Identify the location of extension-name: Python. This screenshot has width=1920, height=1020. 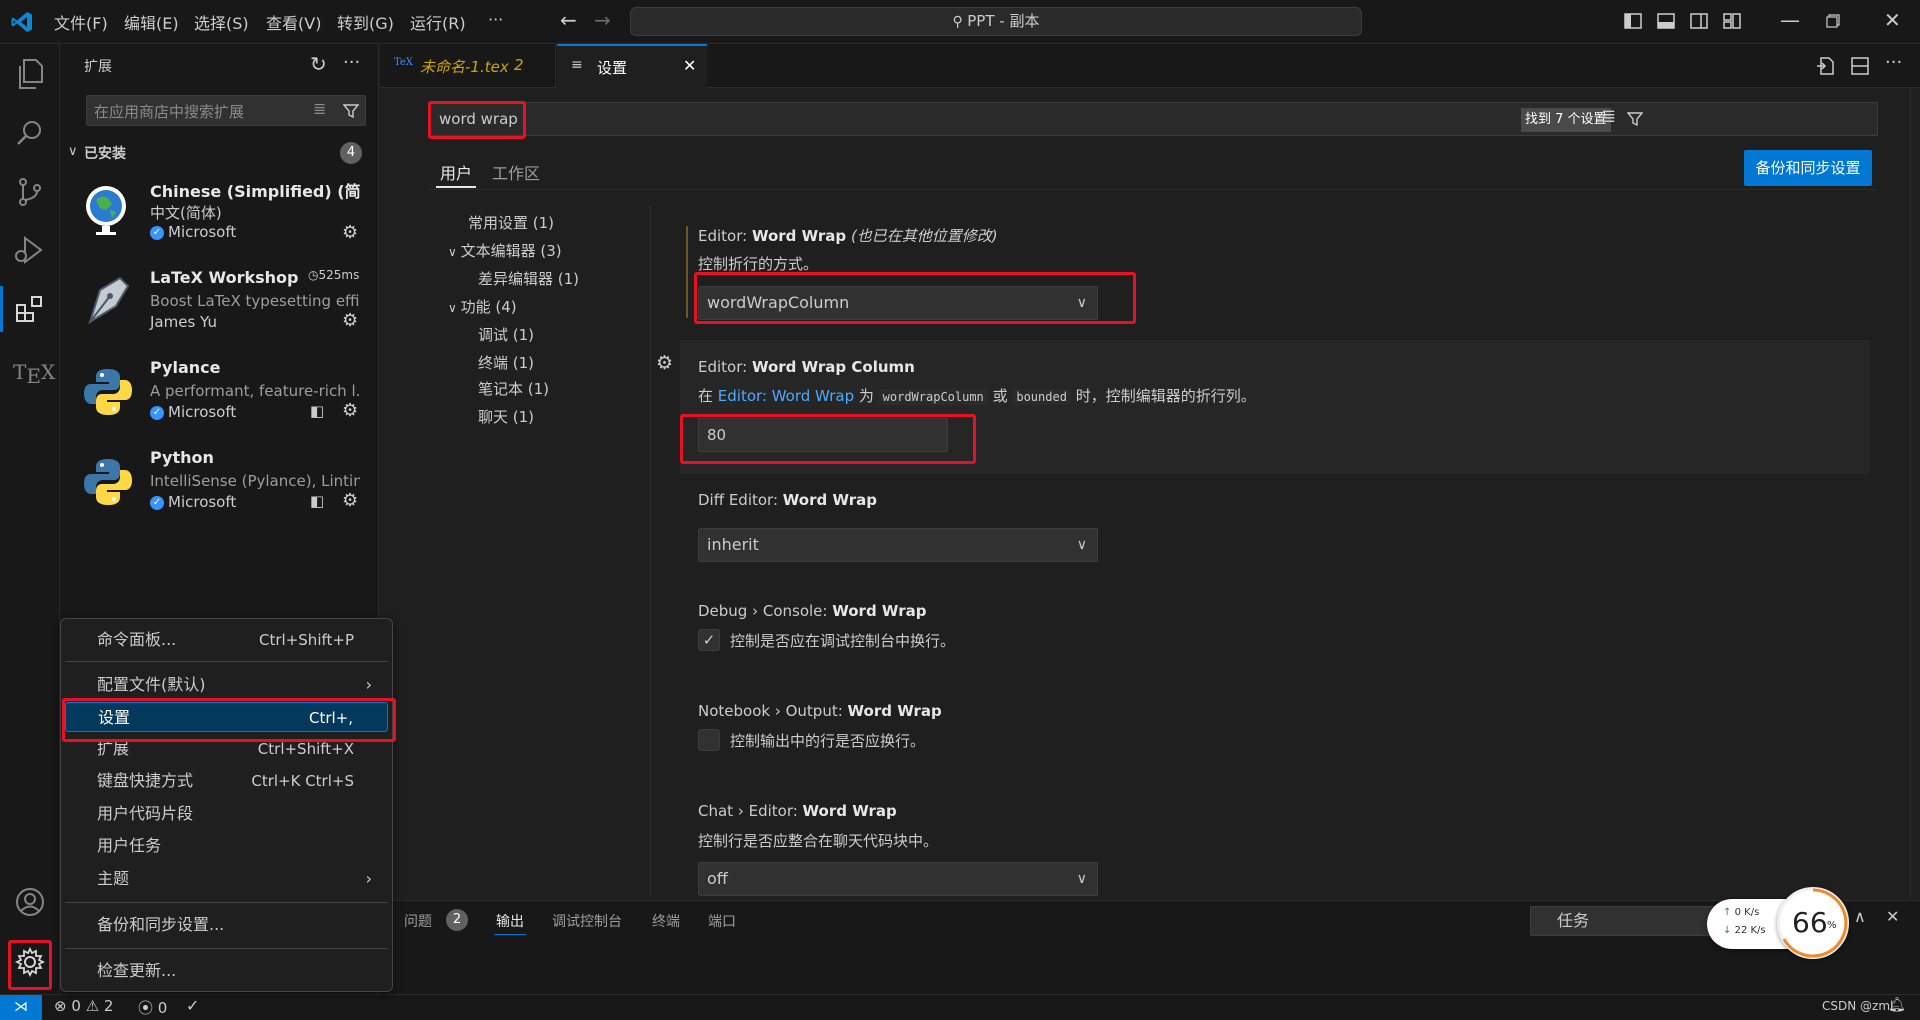
(182, 457).